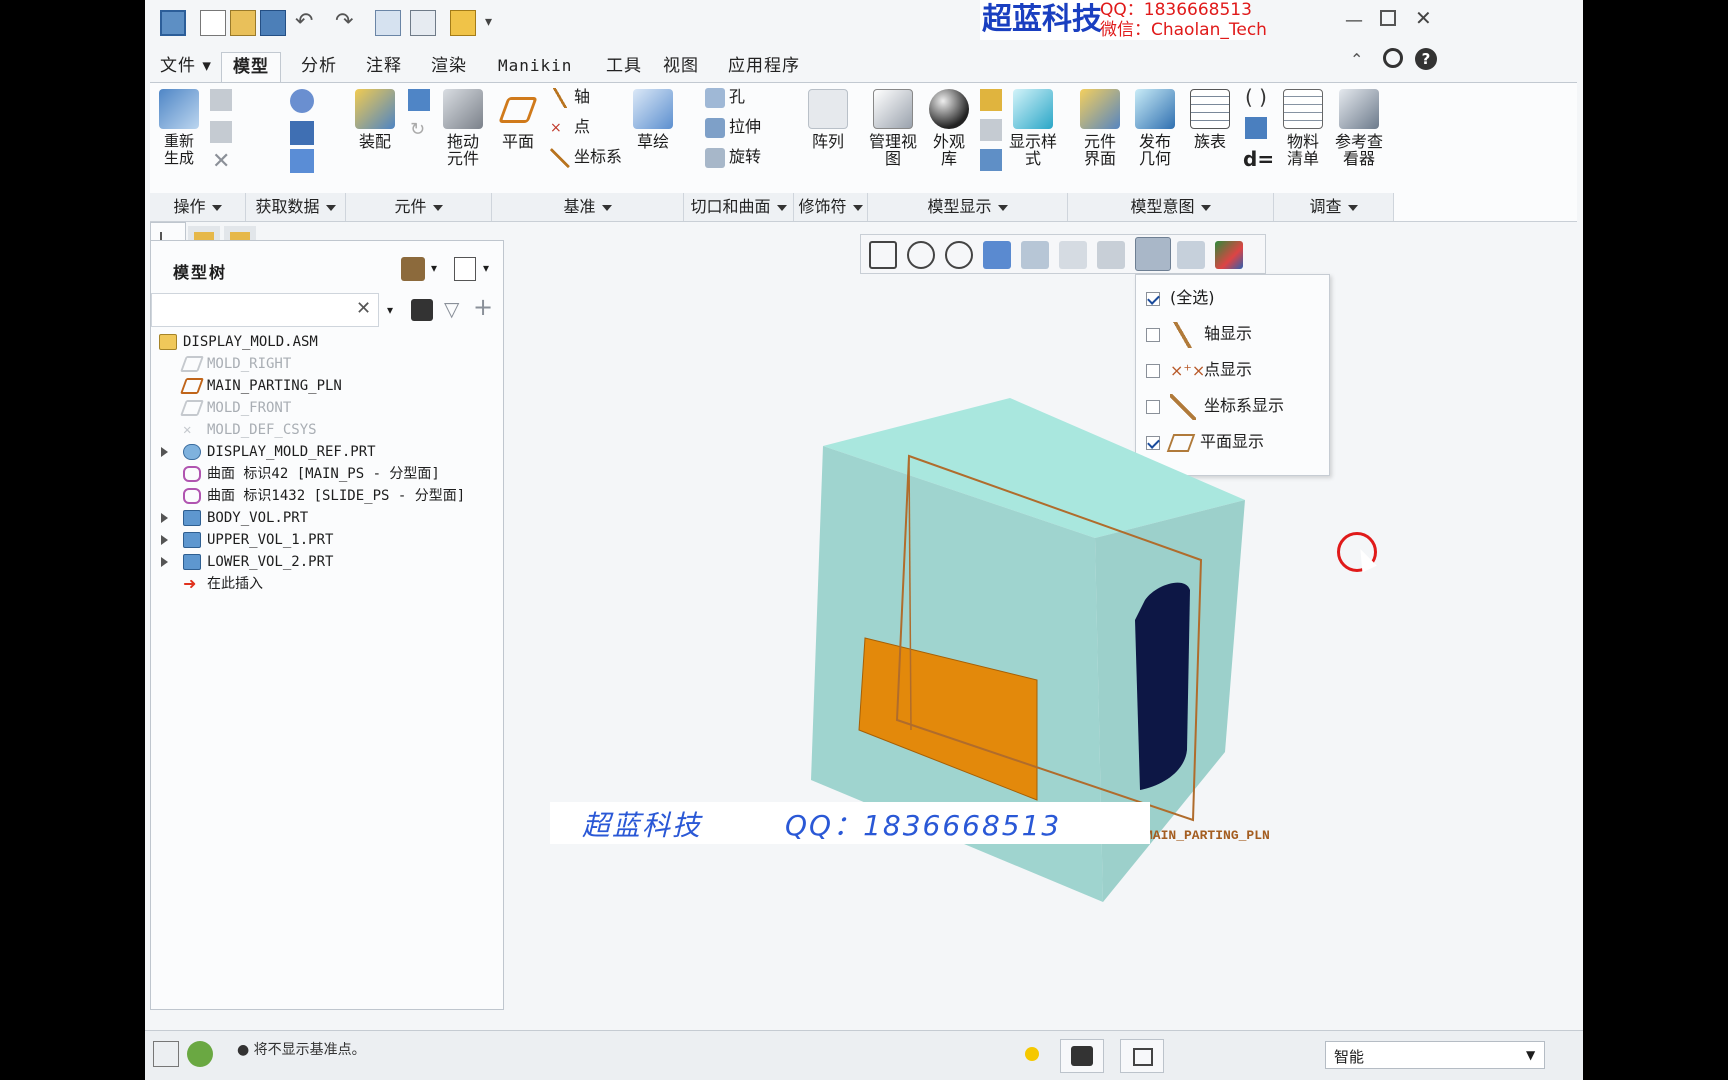 This screenshot has width=1728, height=1080. What do you see at coordinates (363, 308) in the screenshot?
I see `clear-search-icon: ✕` at bounding box center [363, 308].